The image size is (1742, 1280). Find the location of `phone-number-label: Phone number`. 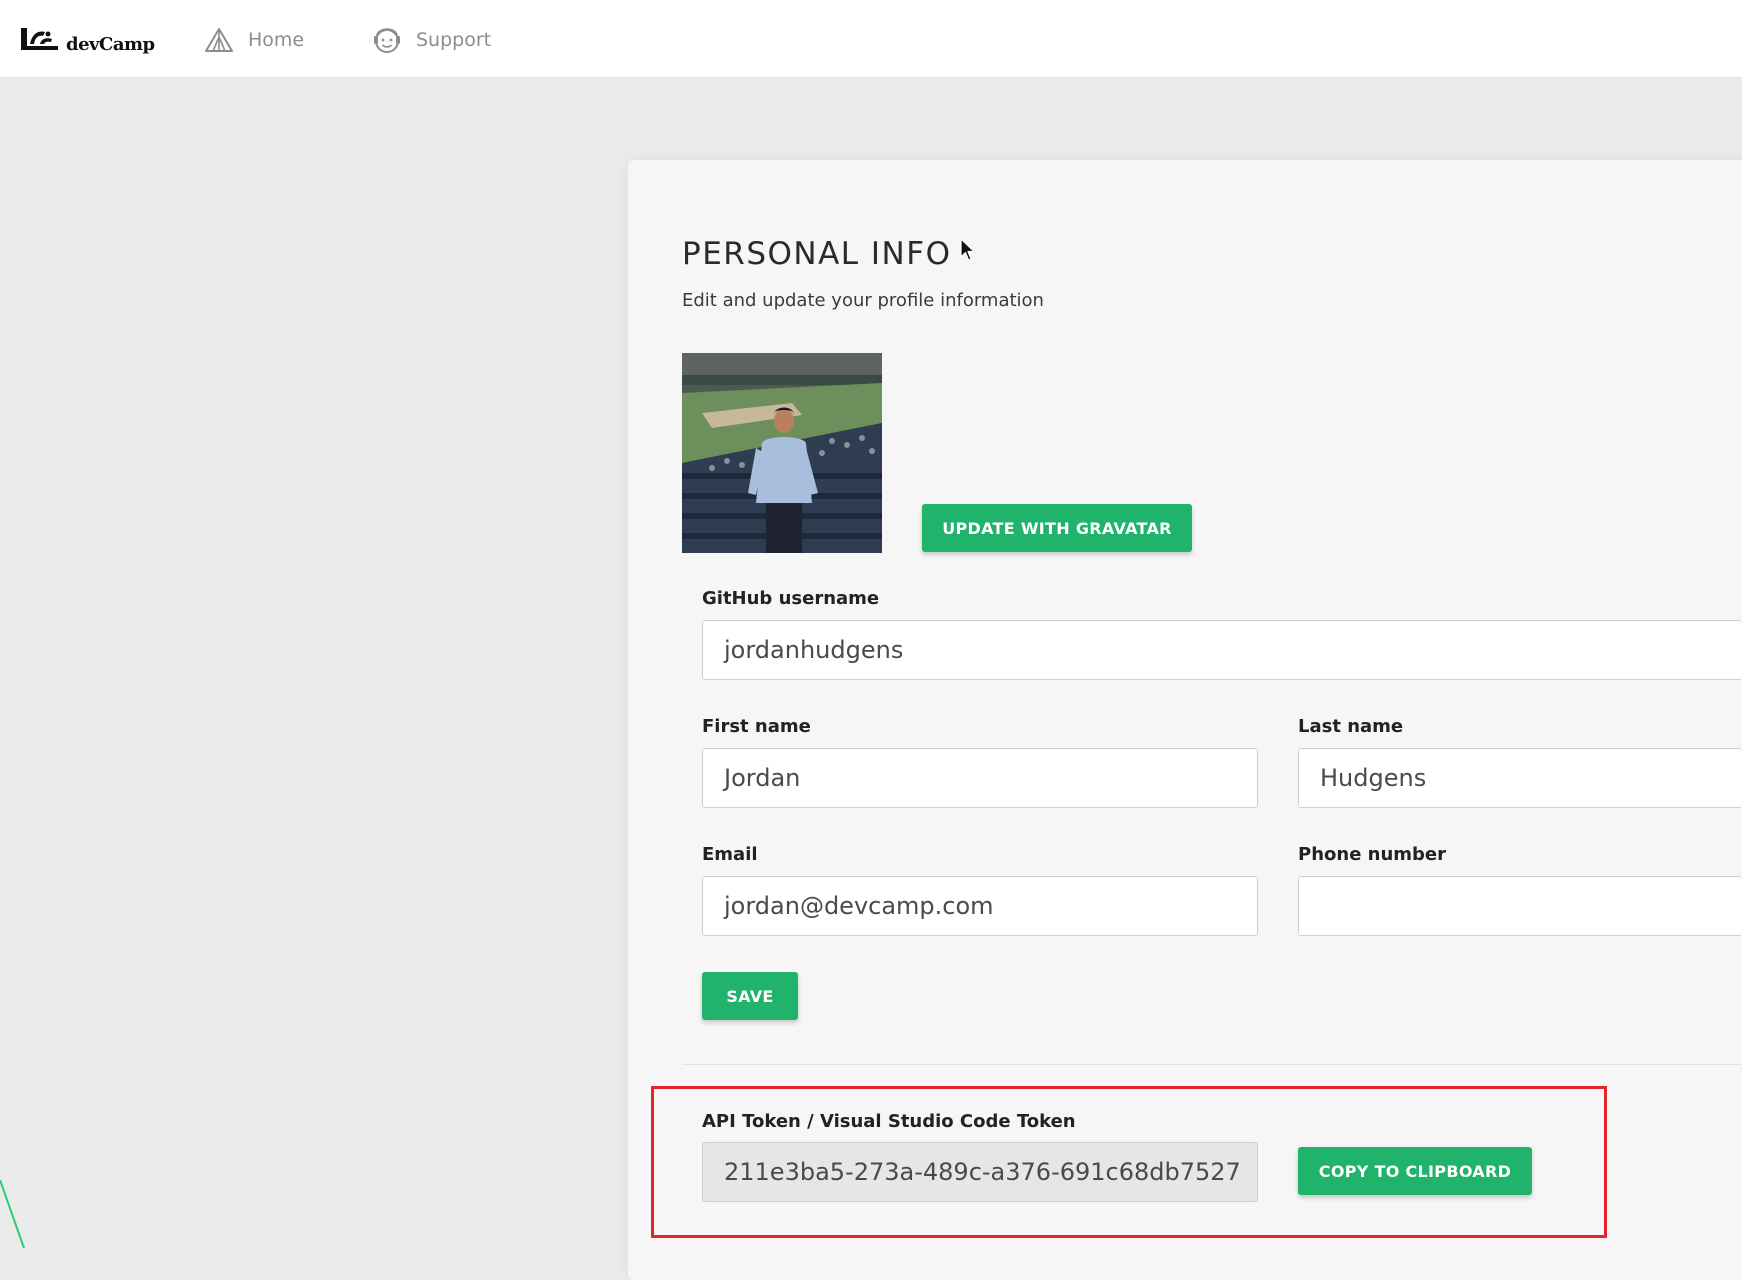

phone-number-label: Phone number is located at coordinates (1372, 854).